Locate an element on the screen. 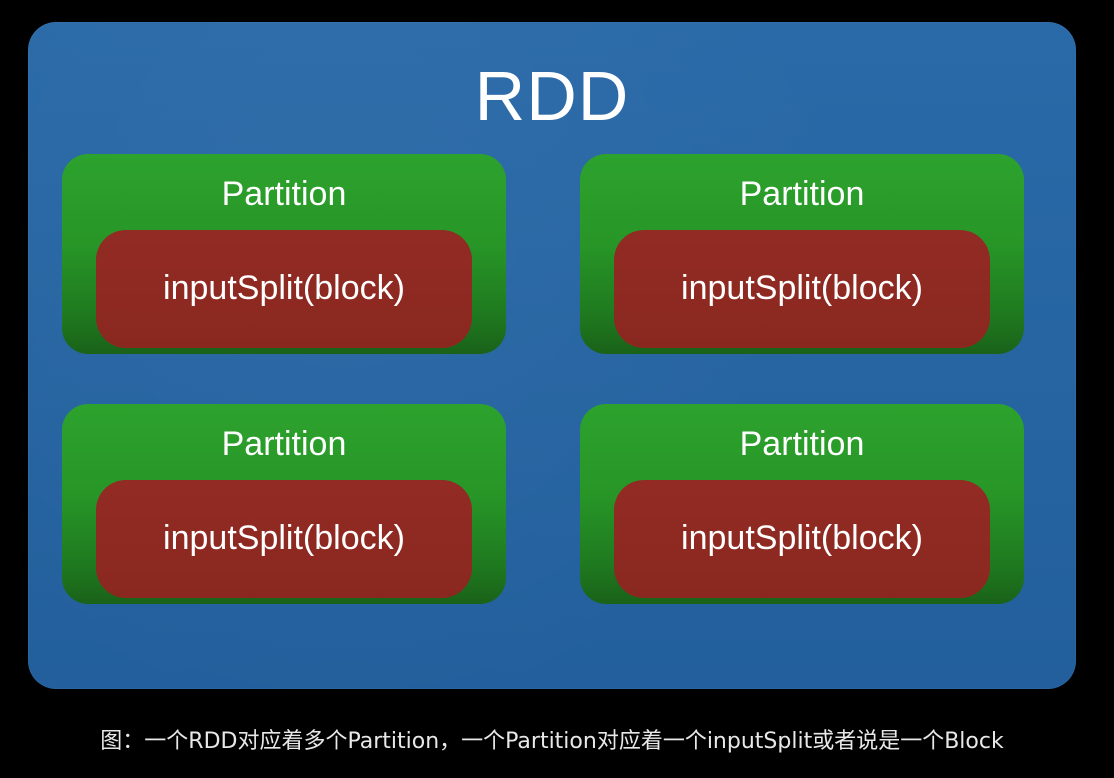 The image size is (1114, 778). rdd-title: RDD is located at coordinates (552, 96).